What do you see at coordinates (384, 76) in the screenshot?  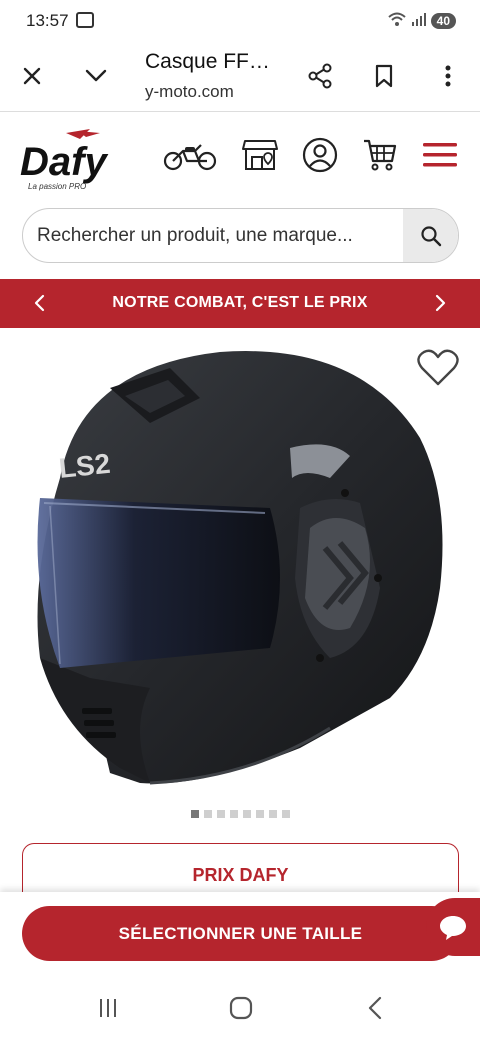 I see `bookmark-icon` at bounding box center [384, 76].